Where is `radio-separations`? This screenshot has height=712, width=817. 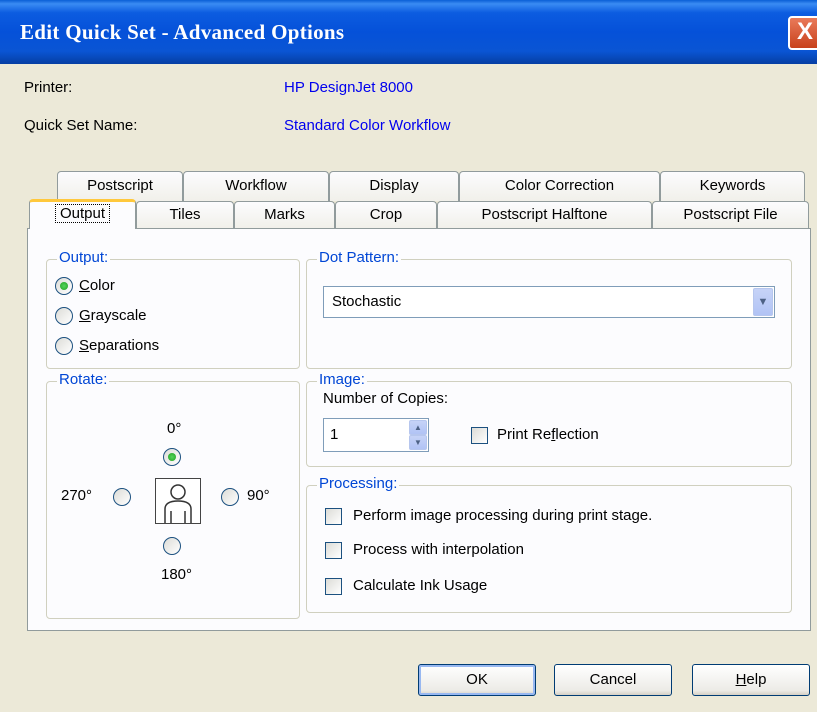
radio-separations is located at coordinates (64, 346).